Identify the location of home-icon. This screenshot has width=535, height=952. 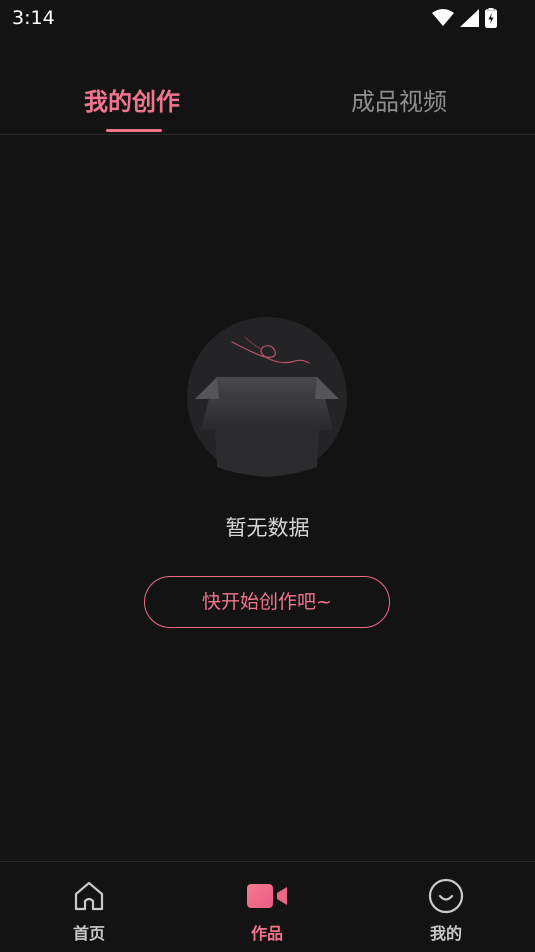
(89, 896).